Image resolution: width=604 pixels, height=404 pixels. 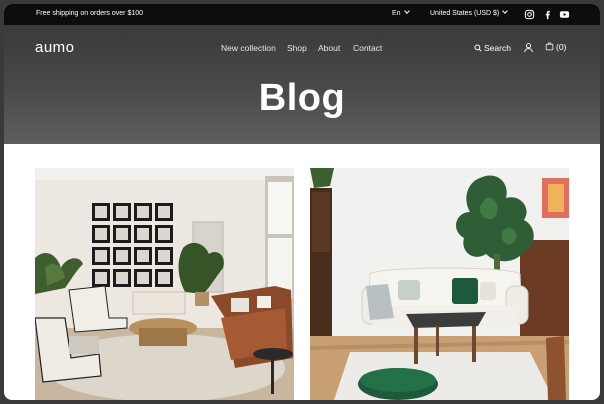 I want to click on search-button: Search, so click(x=492, y=48).